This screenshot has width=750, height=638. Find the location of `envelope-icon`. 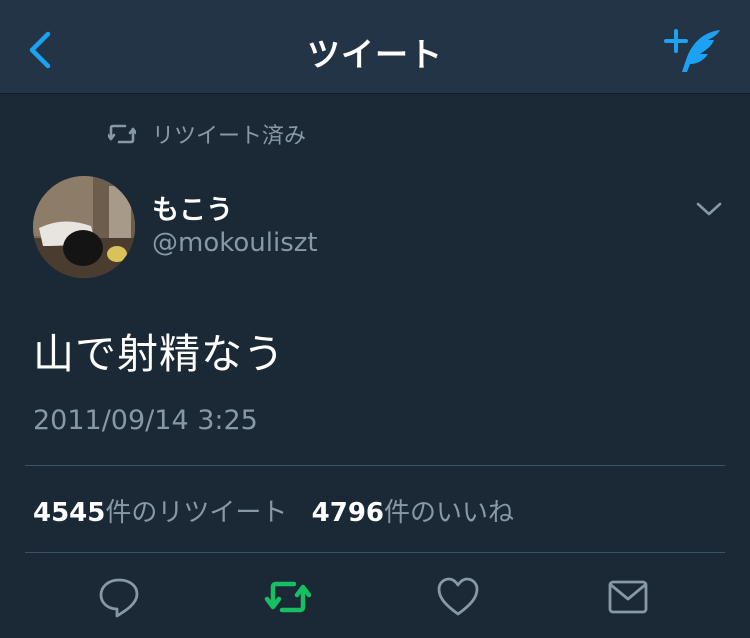

envelope-icon is located at coordinates (628, 597).